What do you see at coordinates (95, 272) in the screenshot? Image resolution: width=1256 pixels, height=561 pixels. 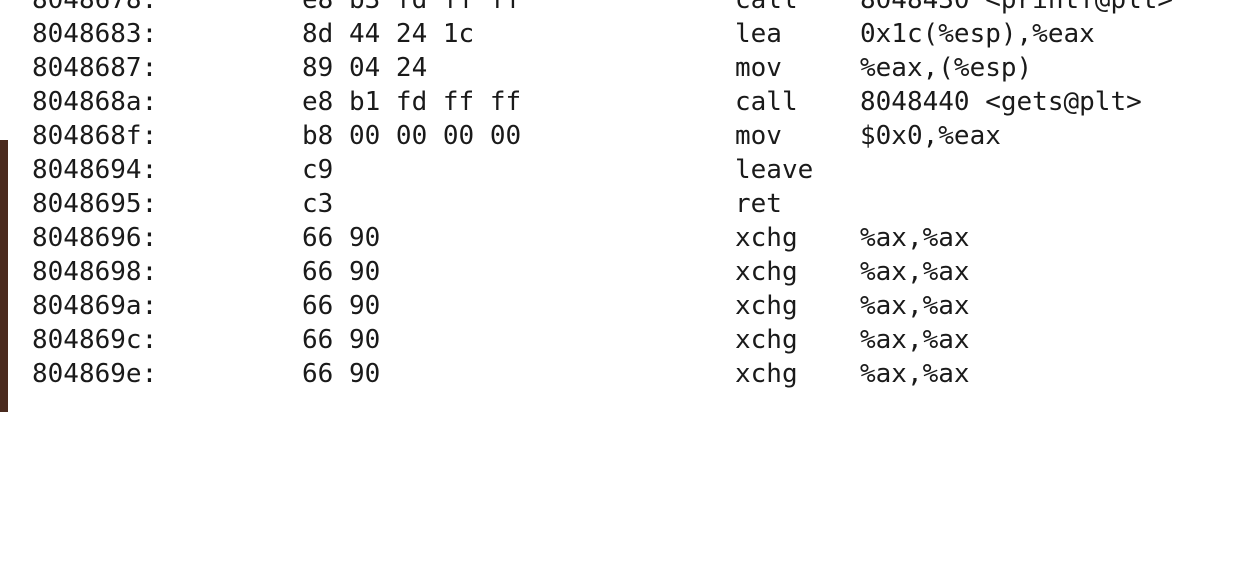 I see `instruction-address: 8048698:` at bounding box center [95, 272].